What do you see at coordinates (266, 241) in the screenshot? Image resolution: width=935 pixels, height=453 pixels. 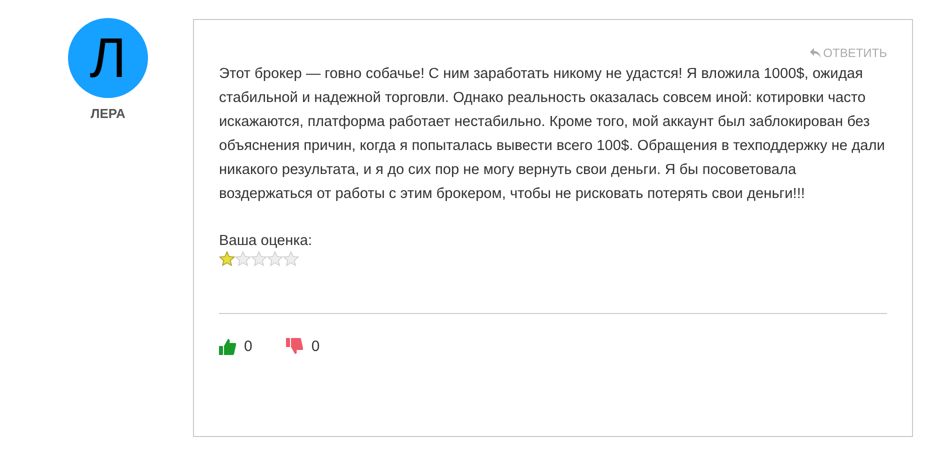 I see `rating-label: Ваша оценка:` at bounding box center [266, 241].